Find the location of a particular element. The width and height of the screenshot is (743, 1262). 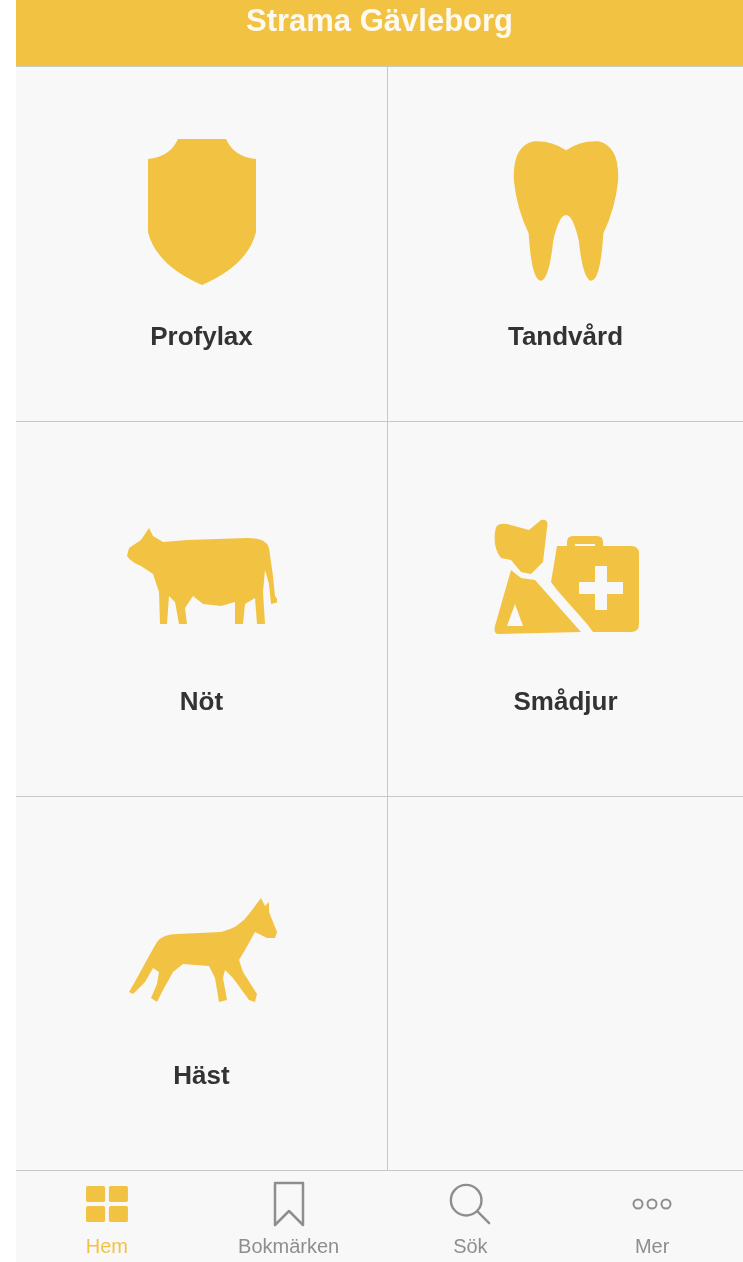

category-tile: Nöt is located at coordinates (201, 609).